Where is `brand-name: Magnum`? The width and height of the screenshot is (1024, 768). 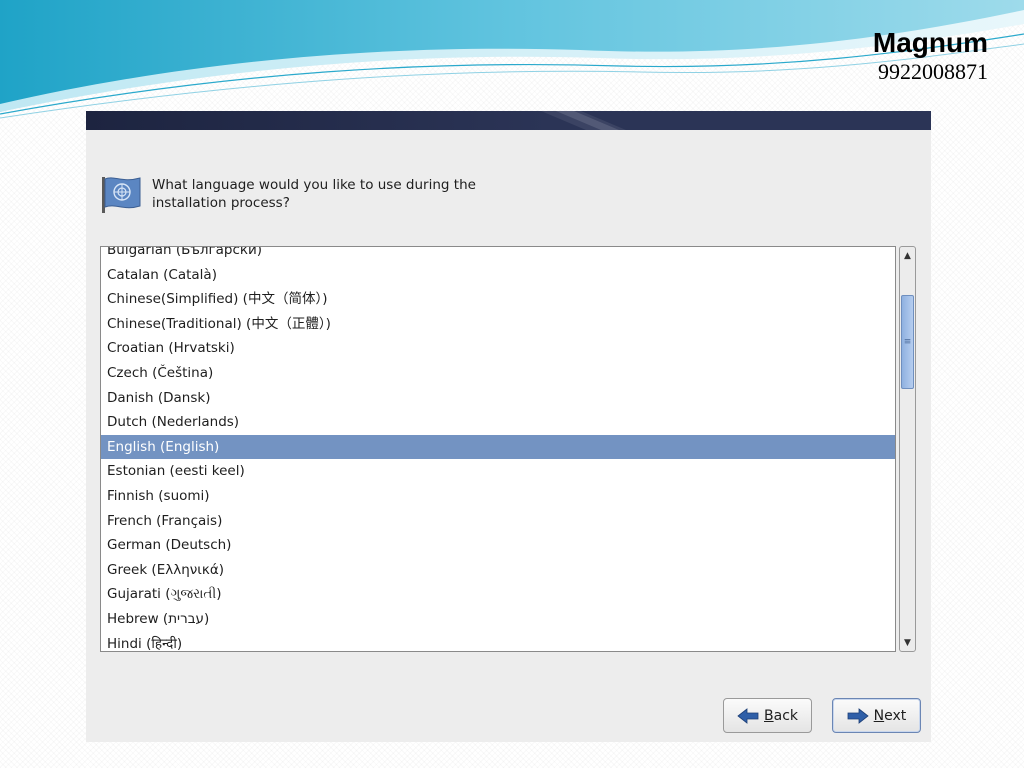
brand-name: Magnum is located at coordinates (930, 42).